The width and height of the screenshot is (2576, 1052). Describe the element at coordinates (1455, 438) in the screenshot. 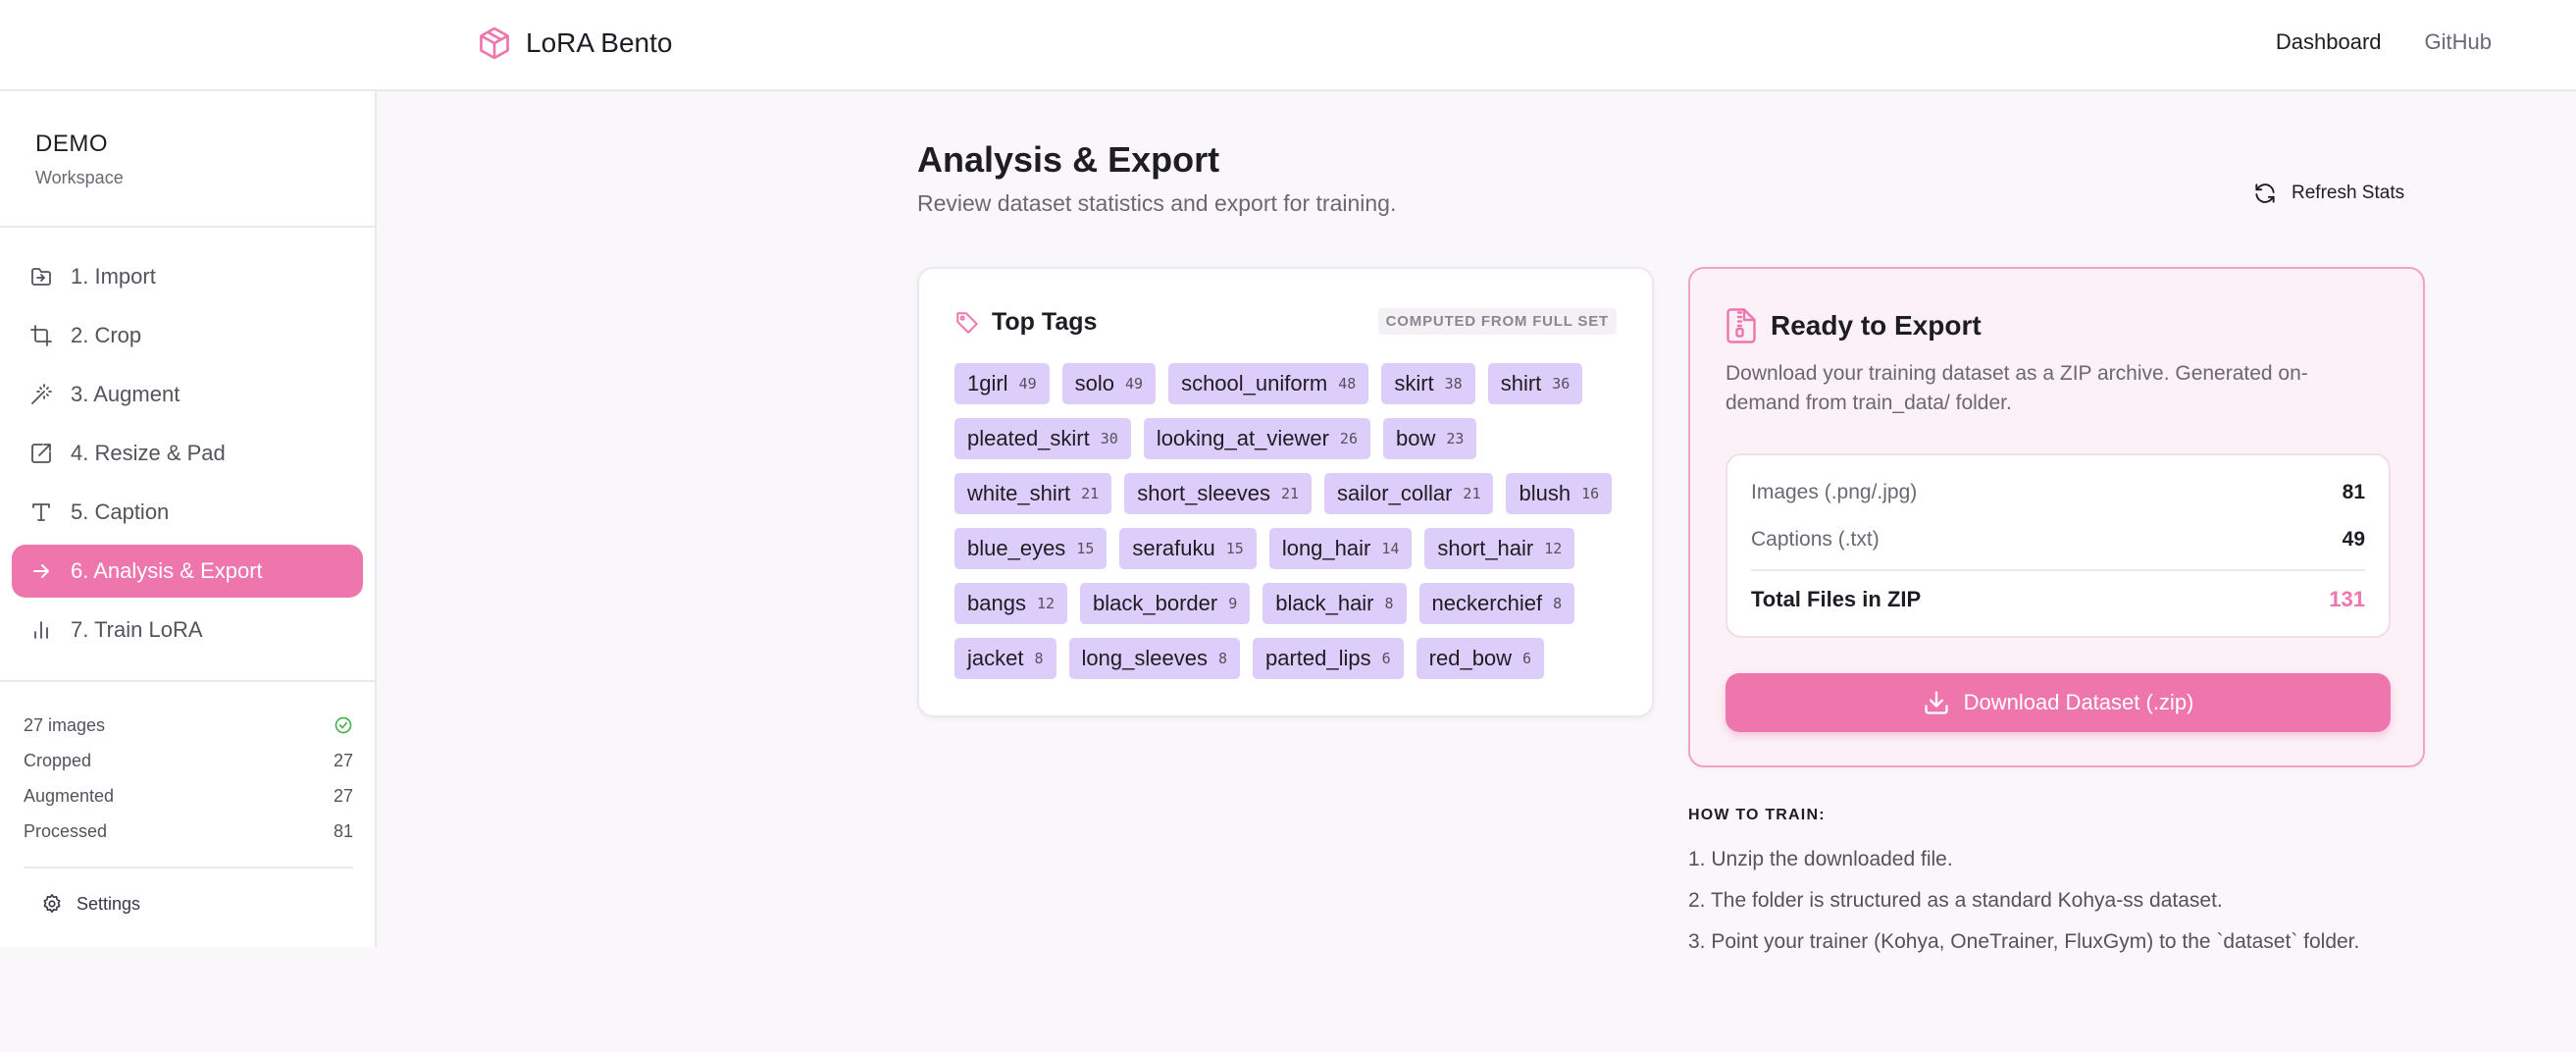

I see `tag-count: 23` at that location.